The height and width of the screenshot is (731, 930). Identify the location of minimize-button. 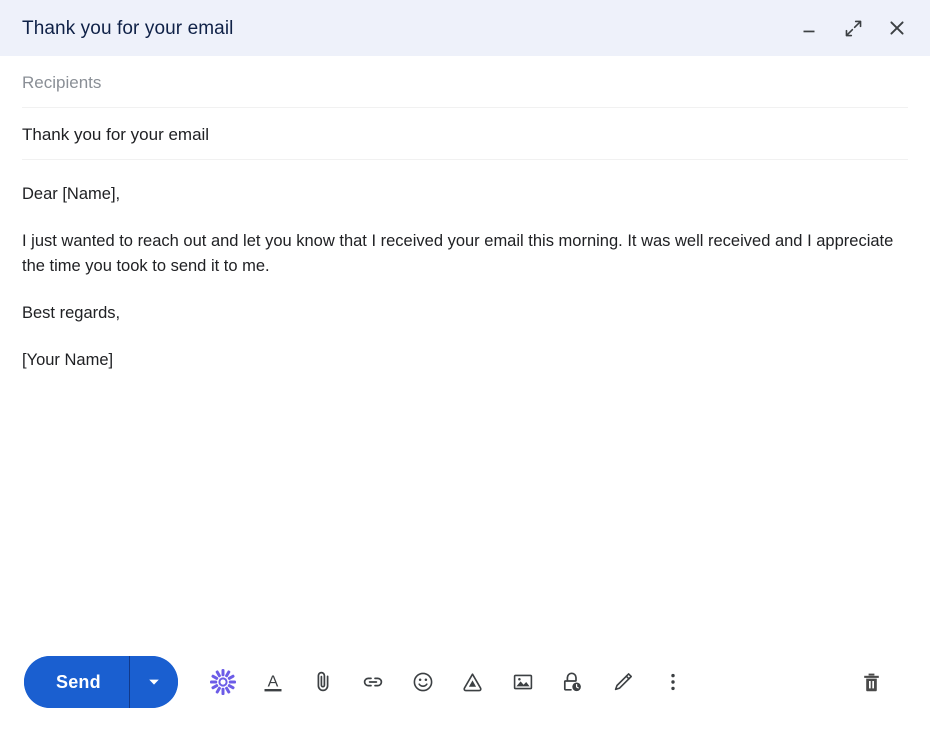
(809, 28).